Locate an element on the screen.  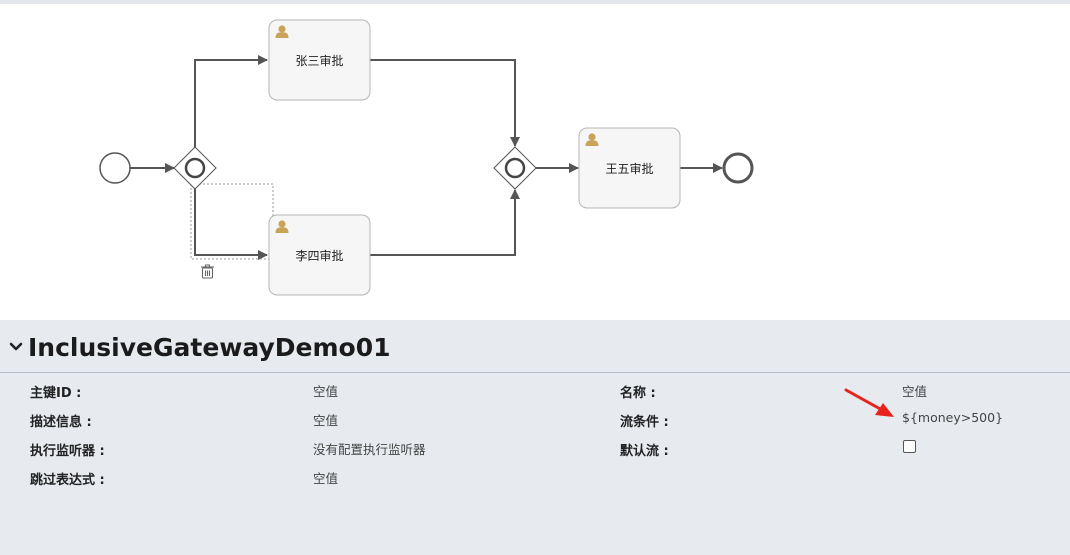
flow-lisi-to-join is located at coordinates (445, 222).